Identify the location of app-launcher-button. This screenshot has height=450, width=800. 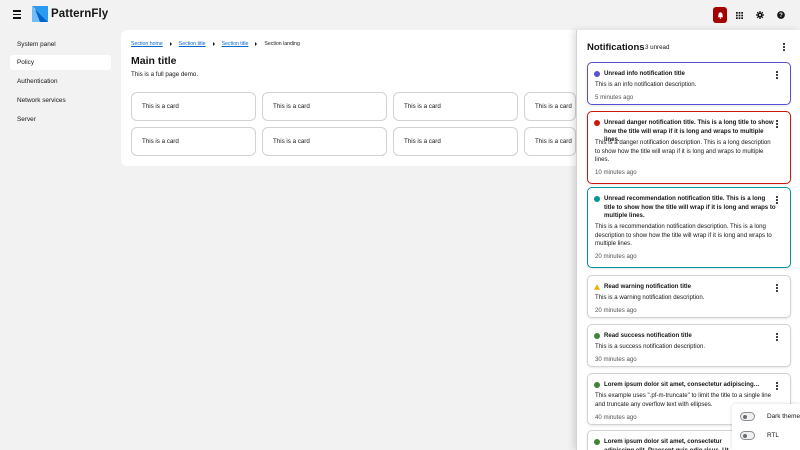
(739, 15).